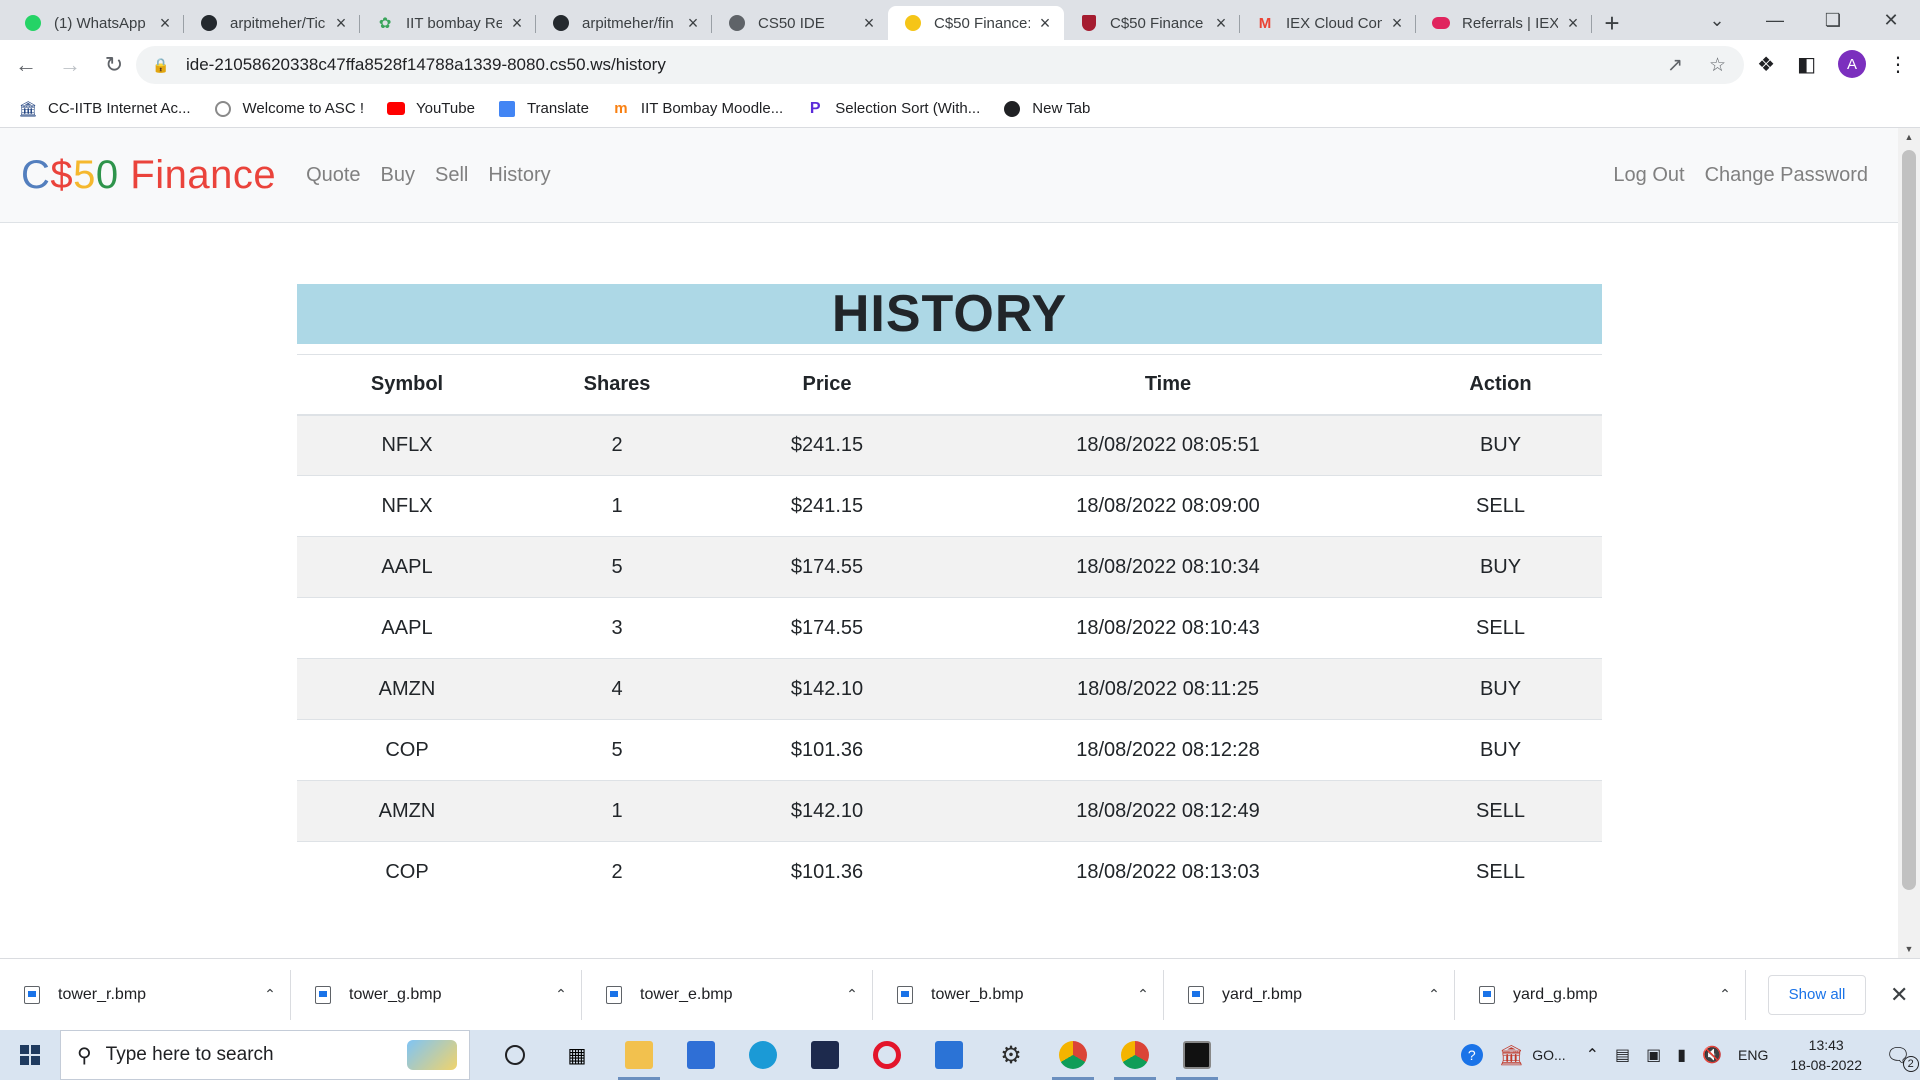 The width and height of the screenshot is (1920, 1080). I want to click on tab-1: arpitmeher/Tic ×, so click(272, 23).